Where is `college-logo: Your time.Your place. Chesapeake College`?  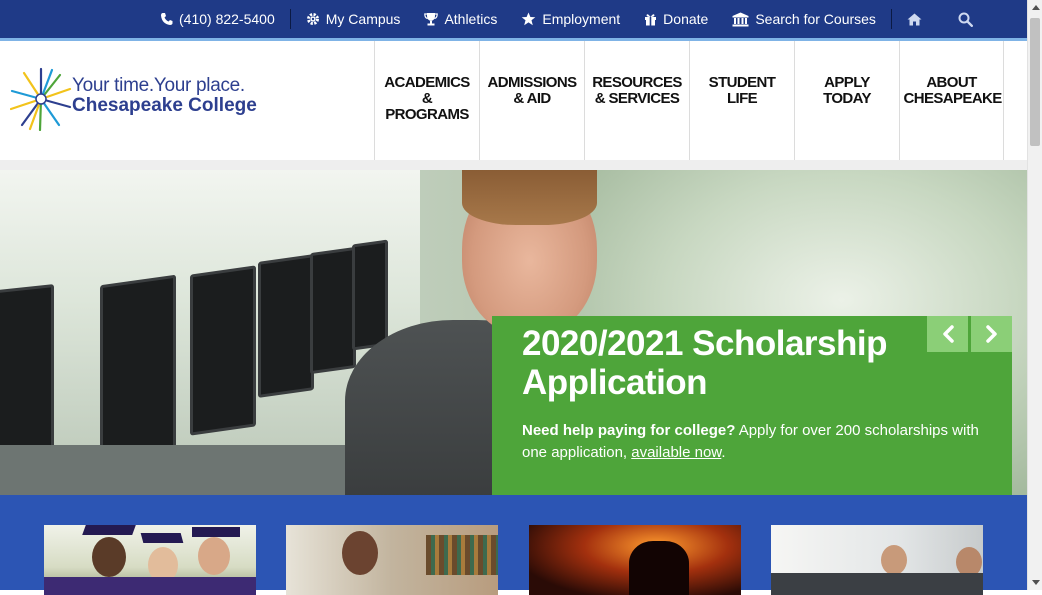
college-logo: Your time.Your place. Chesapeake College is located at coordinates (133, 99).